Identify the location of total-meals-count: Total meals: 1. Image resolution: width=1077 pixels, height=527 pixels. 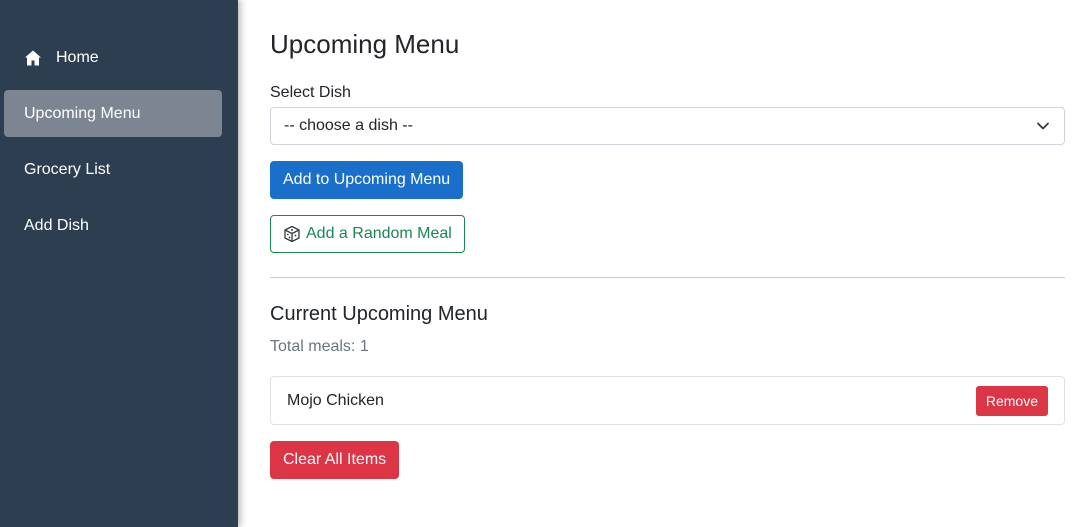
(319, 346).